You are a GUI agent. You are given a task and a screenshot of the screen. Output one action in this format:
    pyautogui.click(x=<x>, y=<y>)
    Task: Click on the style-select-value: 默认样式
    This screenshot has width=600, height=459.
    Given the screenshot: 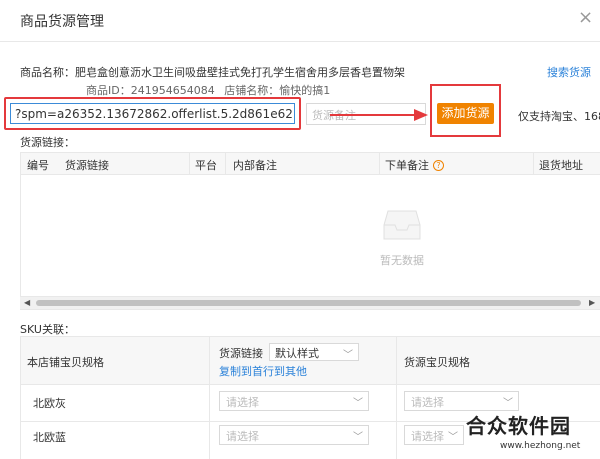 What is the action you would take?
    pyautogui.click(x=297, y=353)
    